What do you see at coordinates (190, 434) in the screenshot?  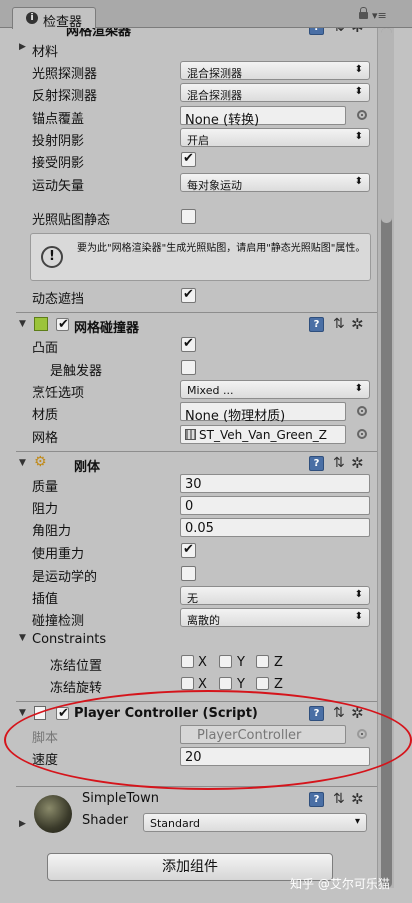 I see `mesh-asset-icon` at bounding box center [190, 434].